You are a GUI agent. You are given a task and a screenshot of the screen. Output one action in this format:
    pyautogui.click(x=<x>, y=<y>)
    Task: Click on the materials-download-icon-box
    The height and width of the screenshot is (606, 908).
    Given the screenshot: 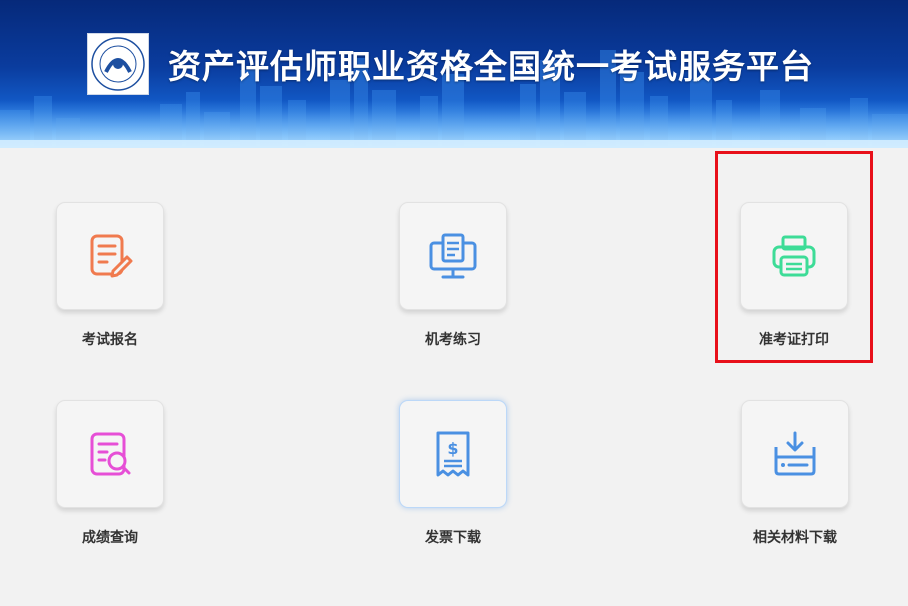 What is the action you would take?
    pyautogui.click(x=795, y=454)
    